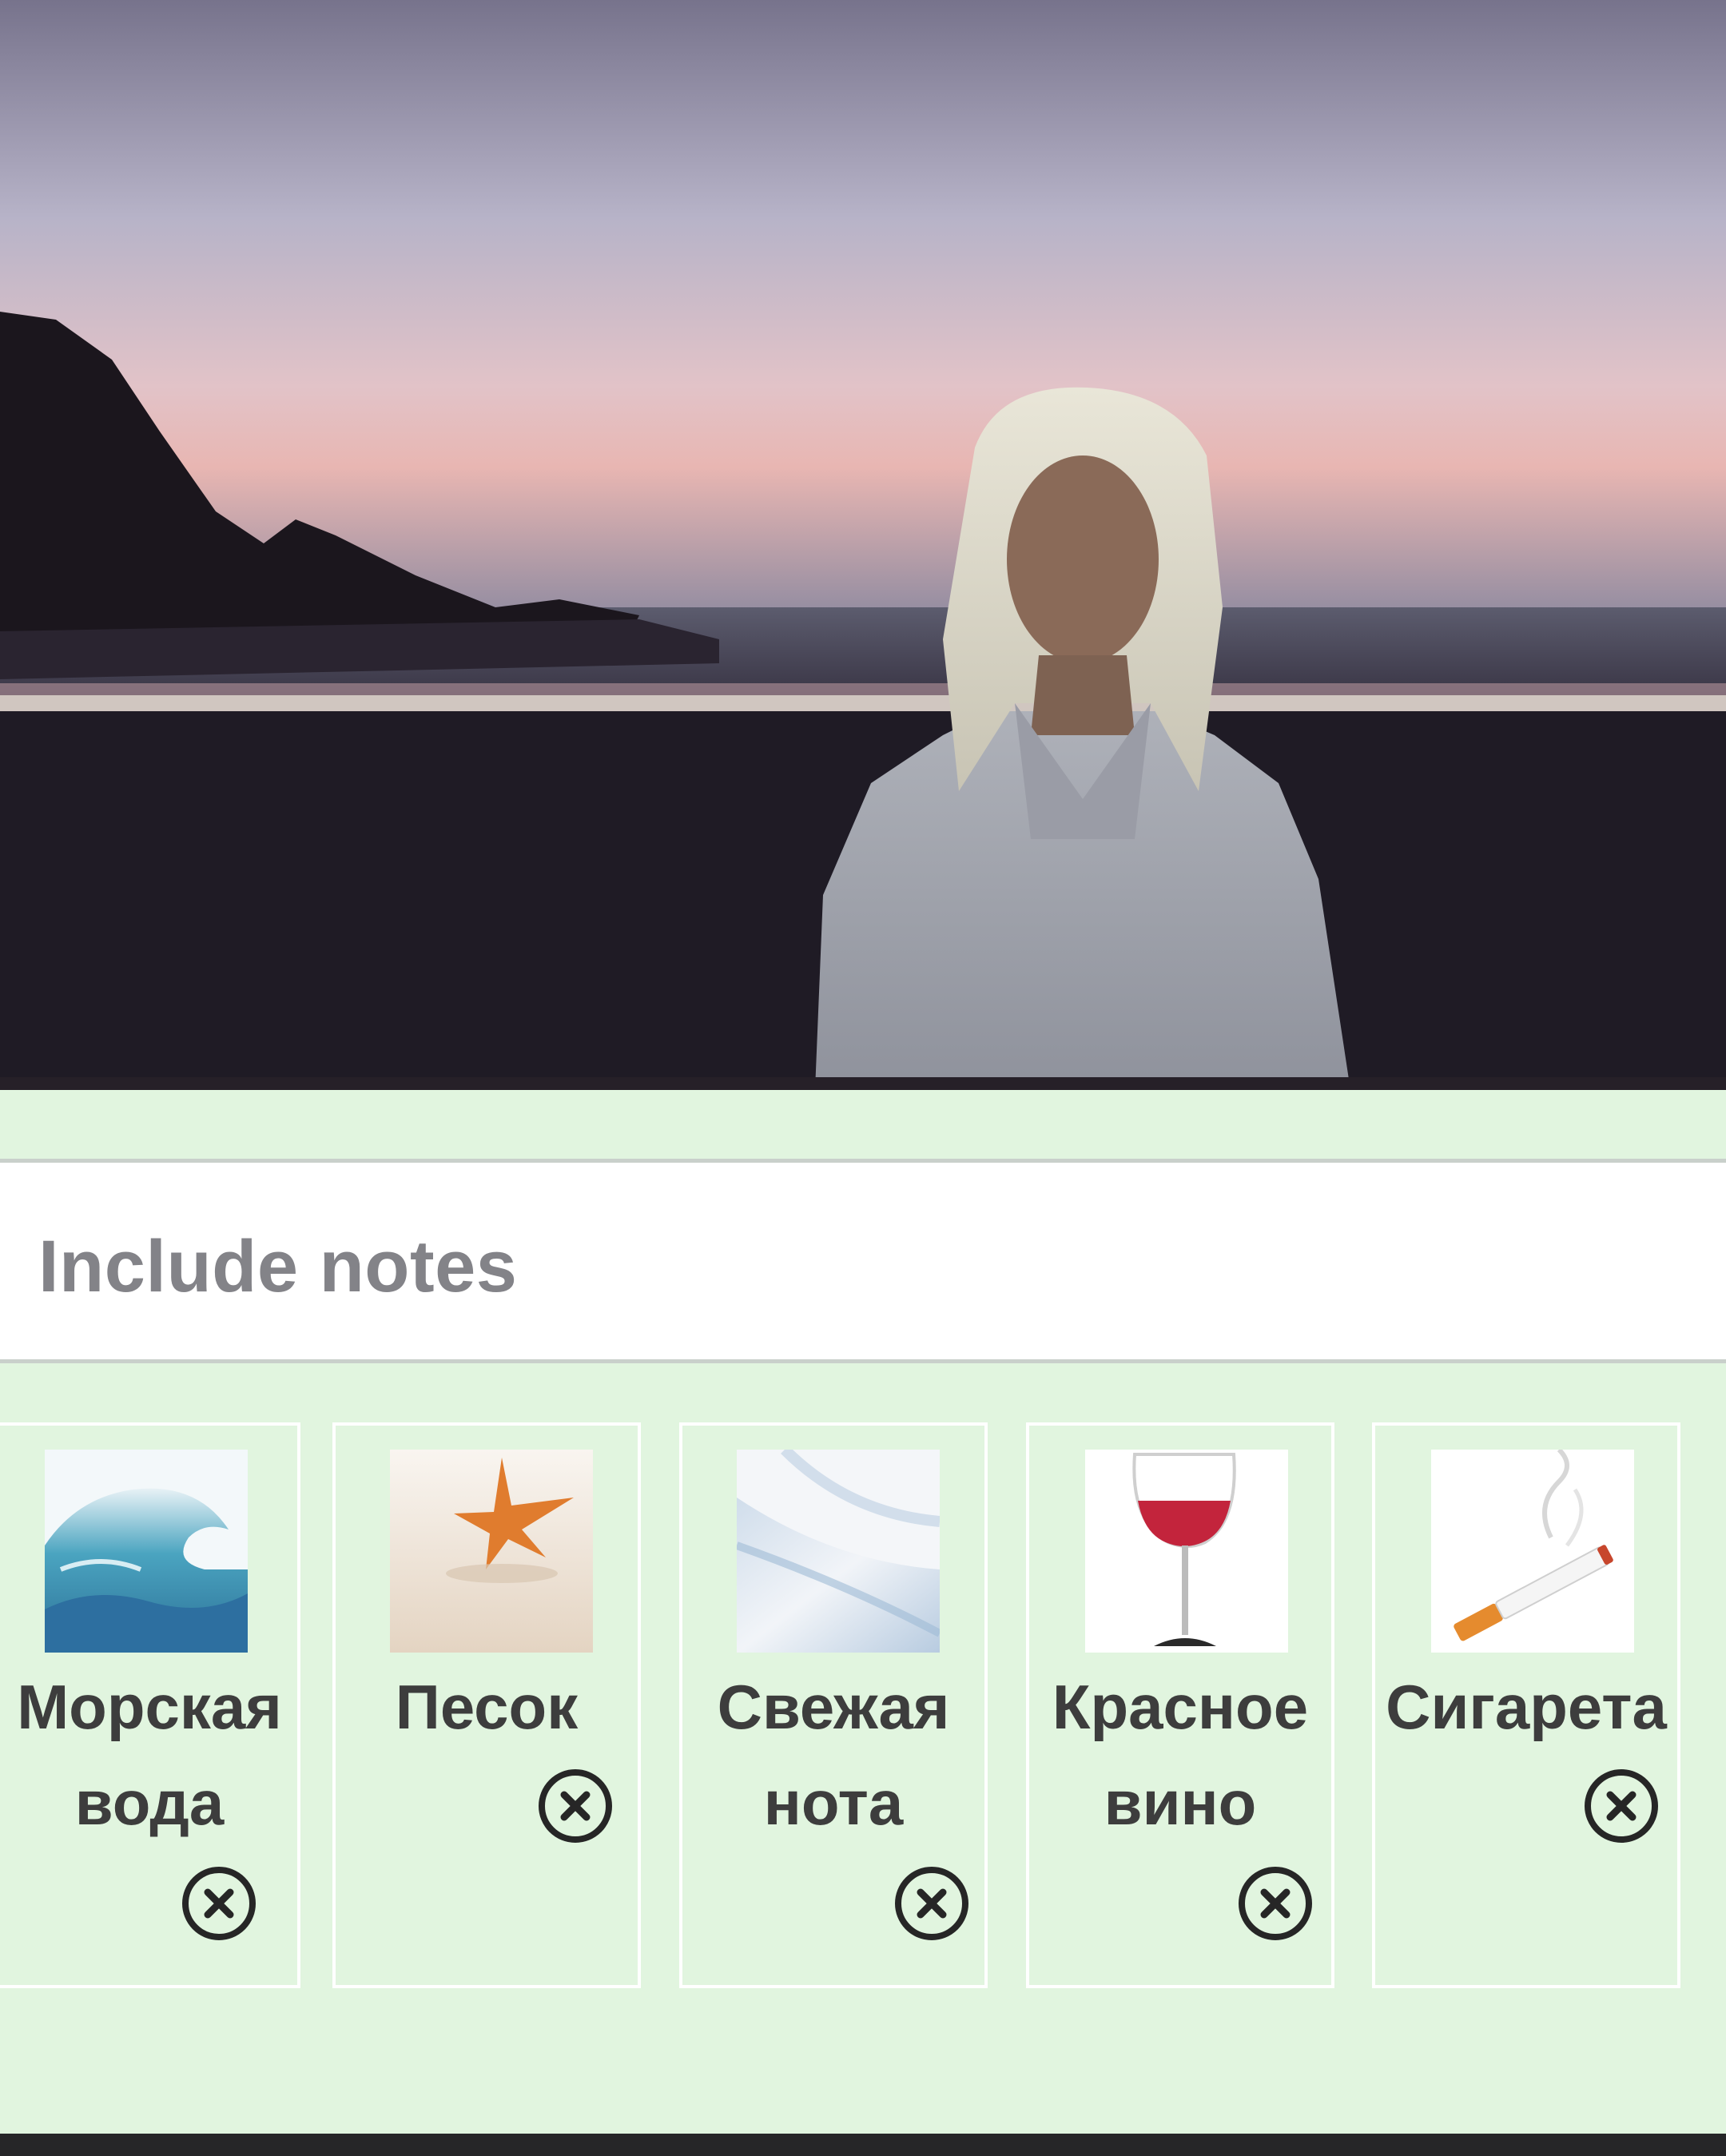  I want to click on note-card-sand: Песок, so click(486, 1705).